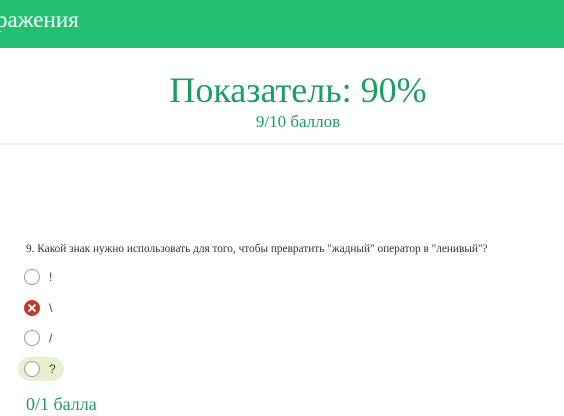 This screenshot has width=564, height=416. What do you see at coordinates (41, 369) in the screenshot?
I see `answer-option-4-correct: ?` at bounding box center [41, 369].